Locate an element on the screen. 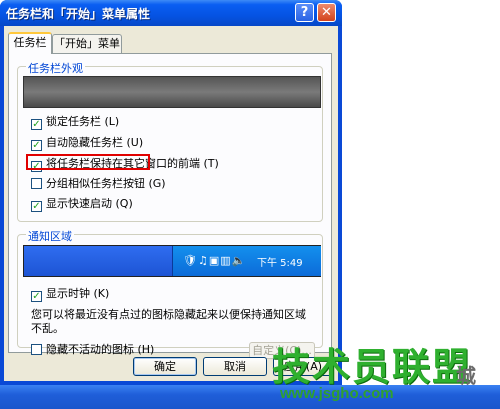  hide-inactive-label: 隐藏不活动的图标 (H) is located at coordinates (100, 349).